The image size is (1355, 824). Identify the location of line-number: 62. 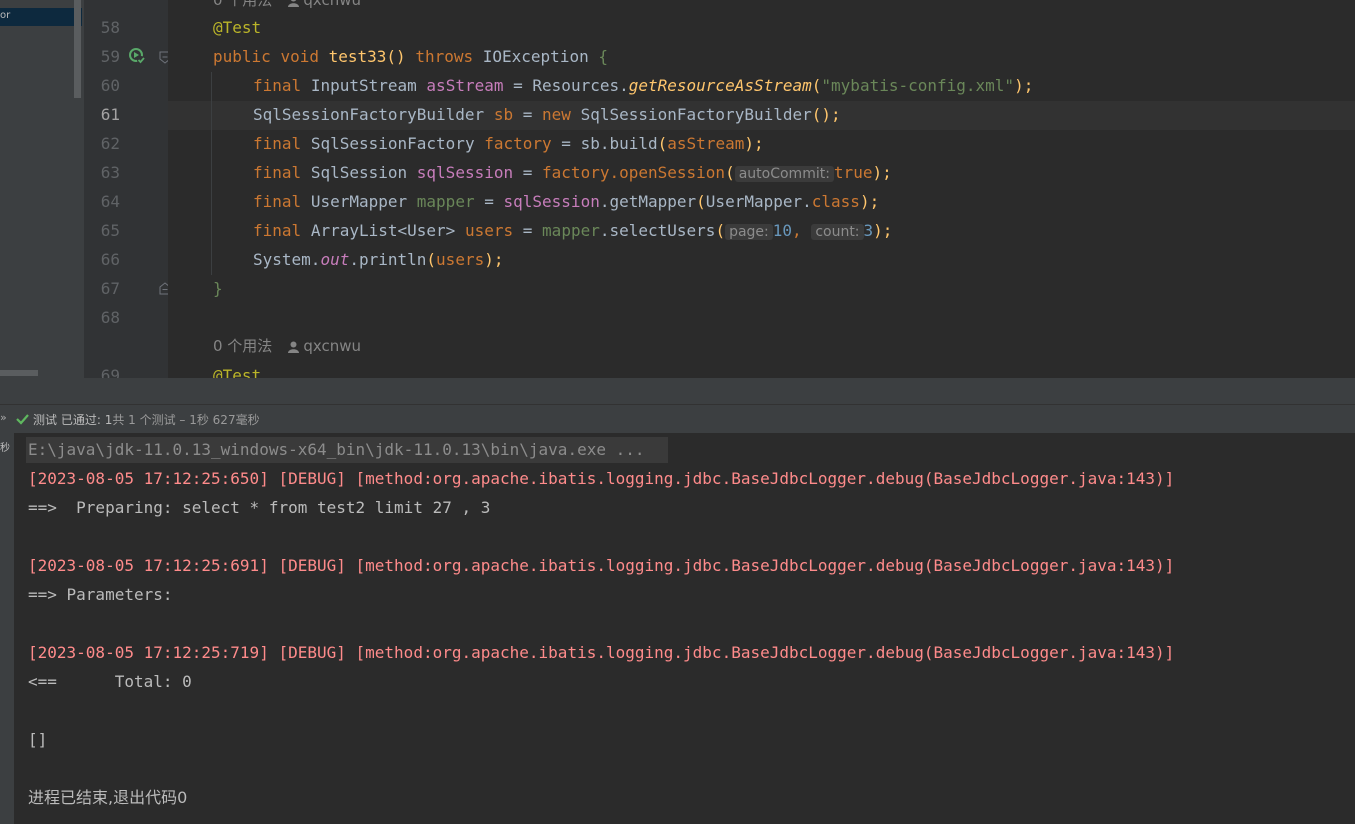
(110, 143).